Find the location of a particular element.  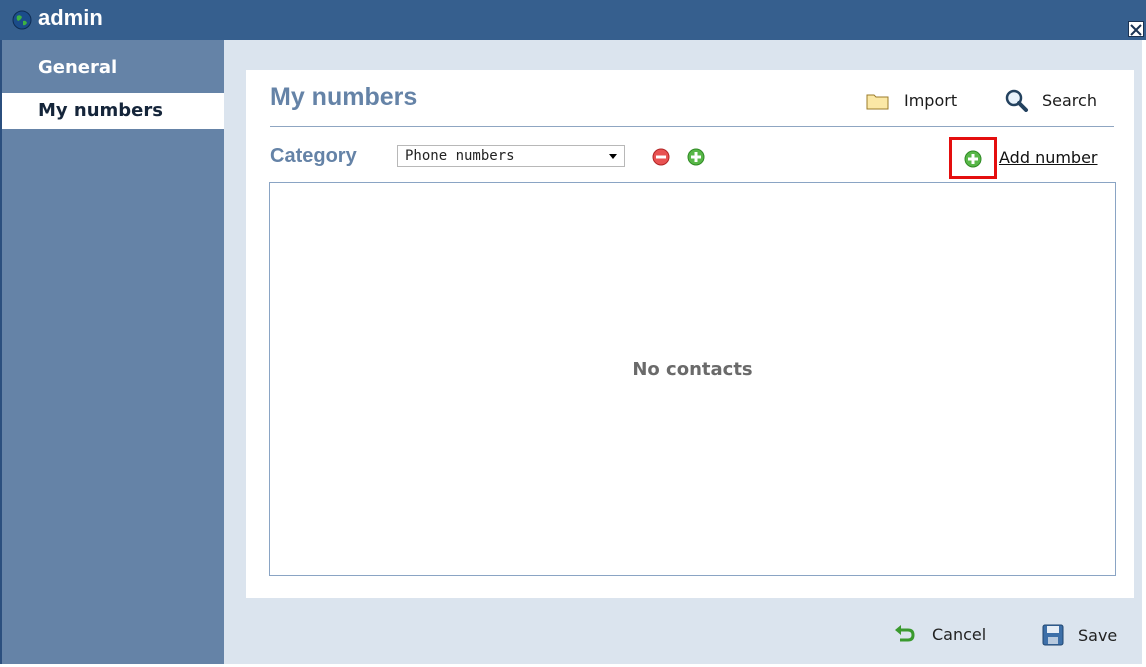

category-select: Phone numbers is located at coordinates (511, 156).